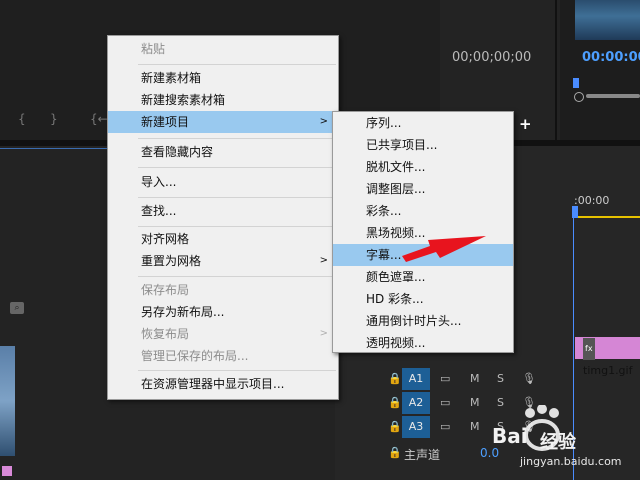 This screenshot has height=480, width=640. What do you see at coordinates (416, 403) in the screenshot?
I see `track-name: A2` at bounding box center [416, 403].